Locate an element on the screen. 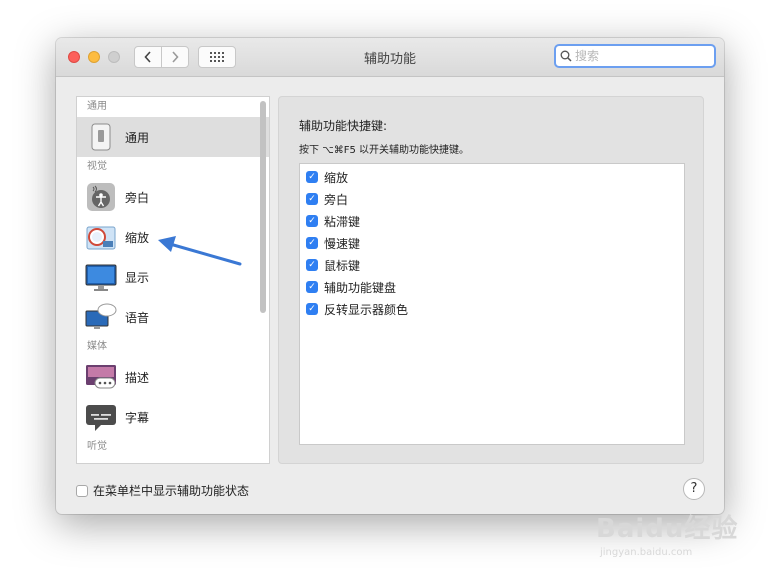 Image resolution: width=780 pixels, height=588 pixels. sidebar-item-captions: 字幕 is located at coordinates (173, 417).